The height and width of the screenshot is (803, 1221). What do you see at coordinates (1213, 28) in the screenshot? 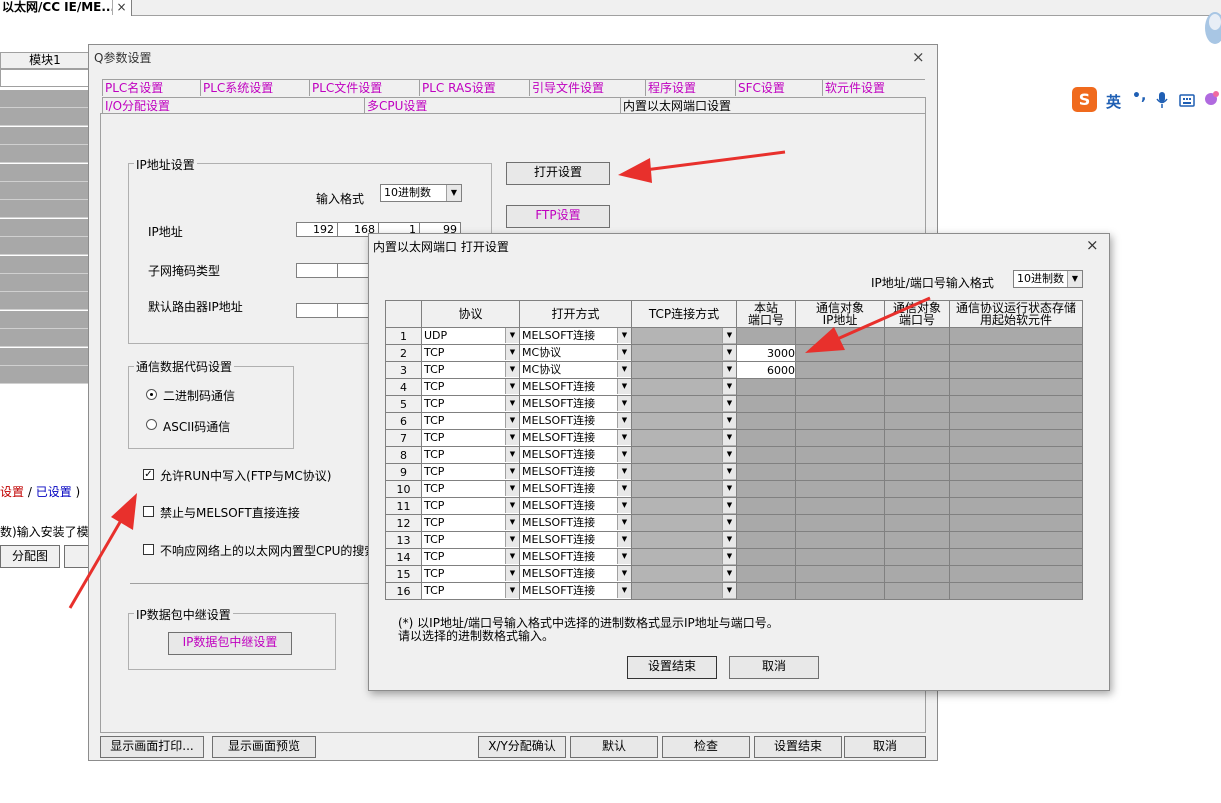
I see `corner-widget-icon` at bounding box center [1213, 28].